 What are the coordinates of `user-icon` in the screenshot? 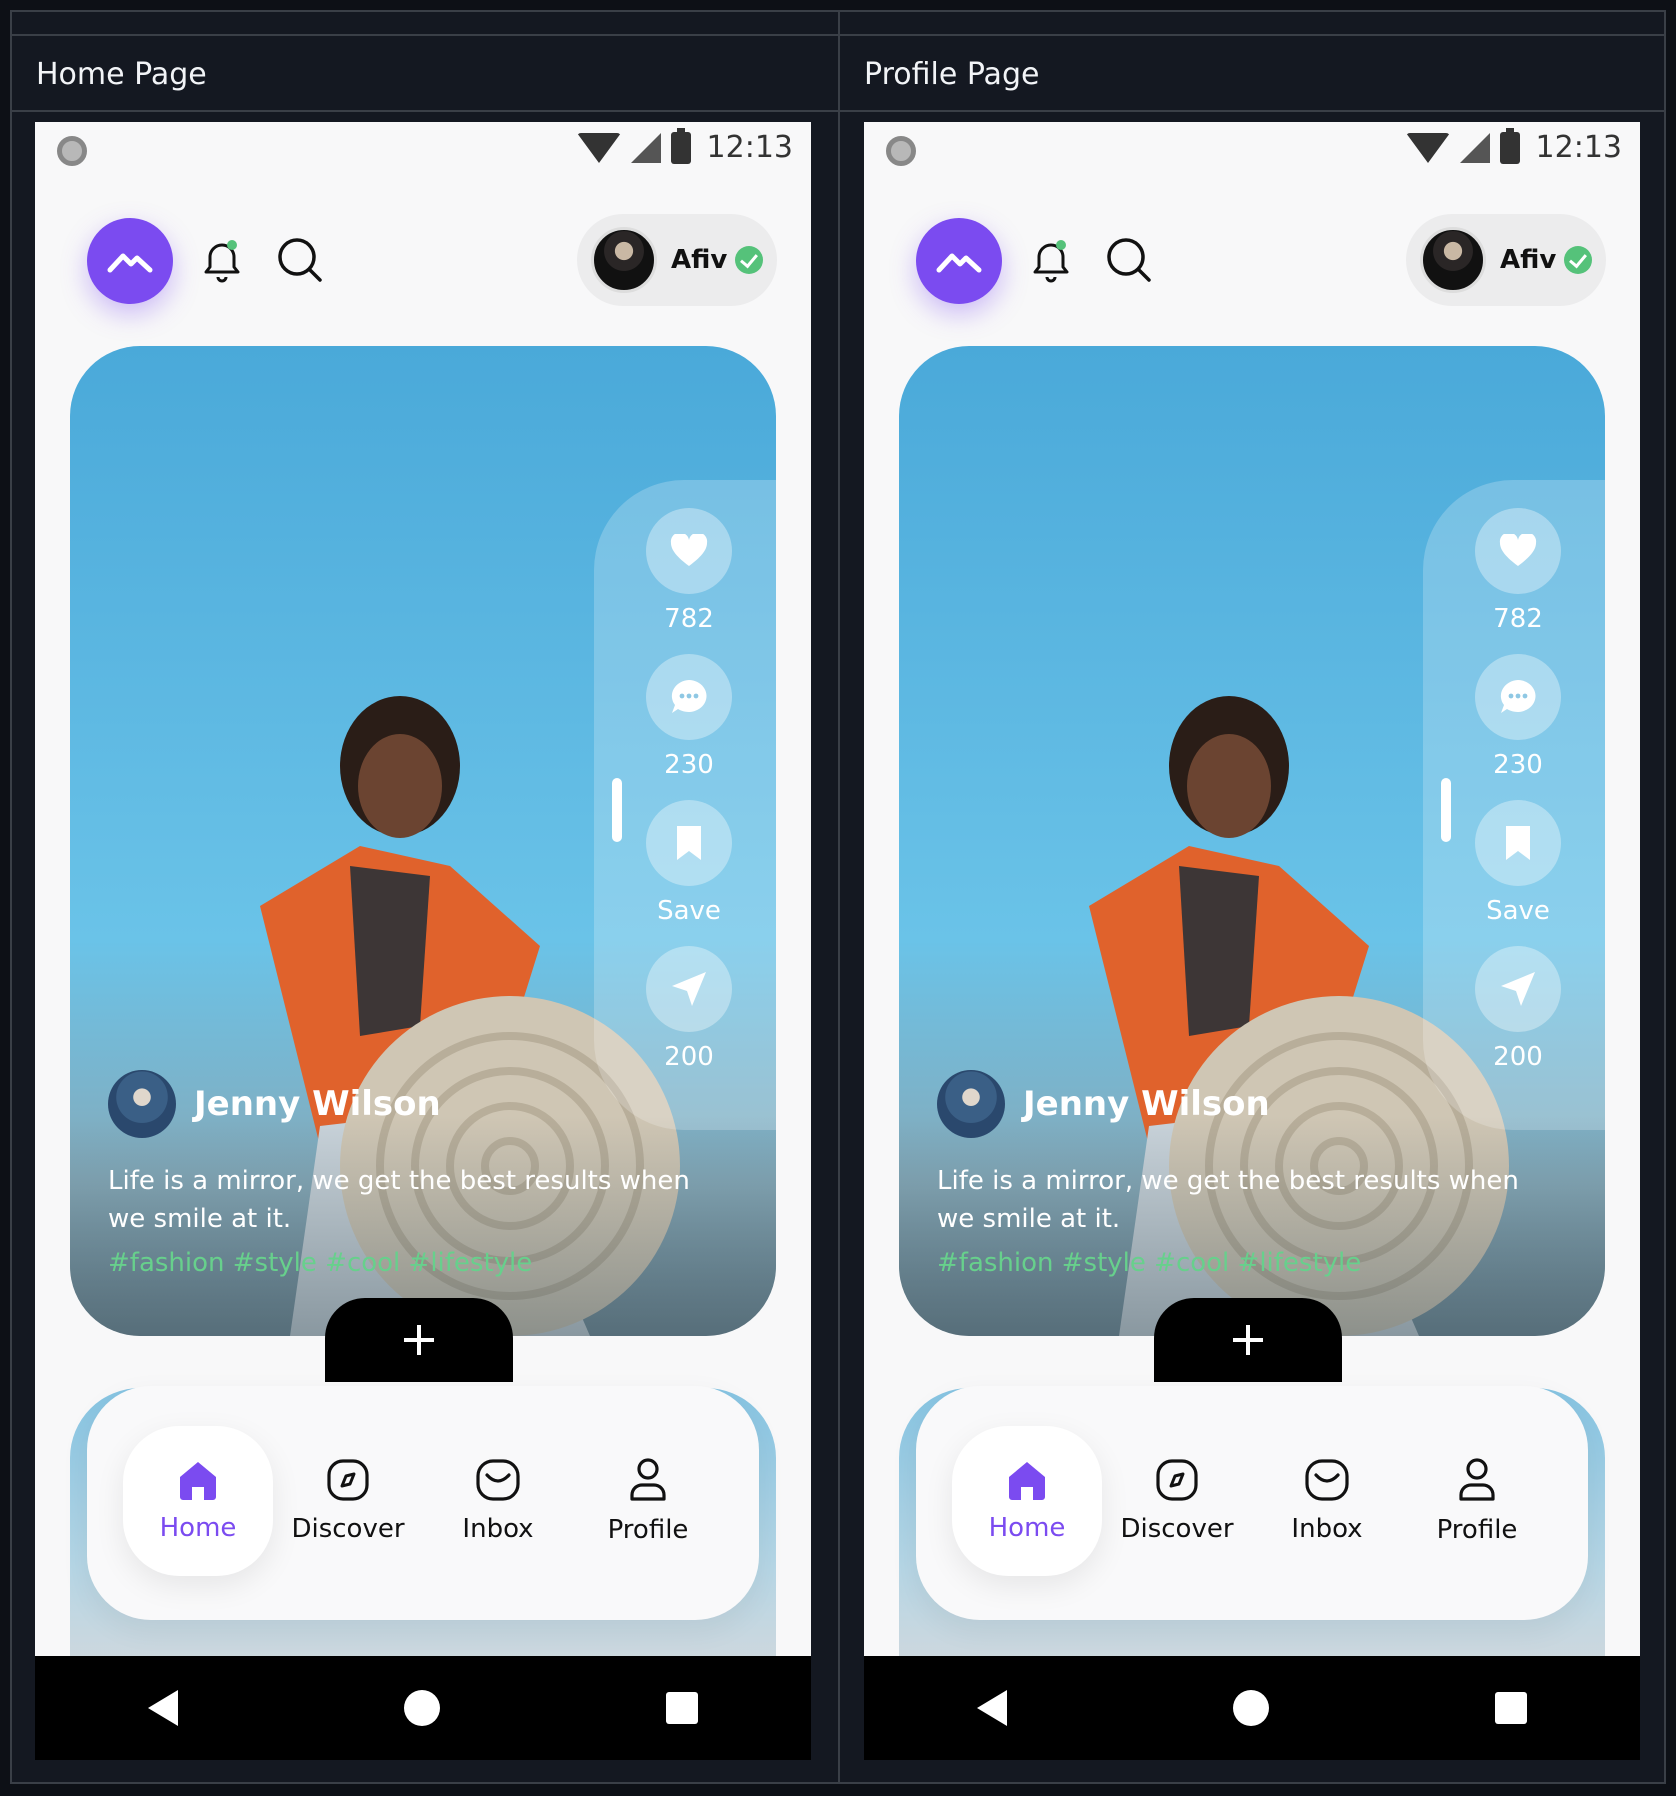 It's located at (1477, 1479).